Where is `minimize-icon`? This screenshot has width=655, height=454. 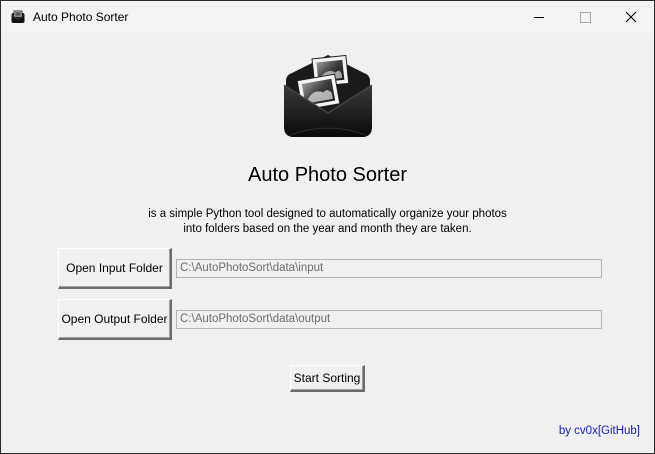 minimize-icon is located at coordinates (539, 17).